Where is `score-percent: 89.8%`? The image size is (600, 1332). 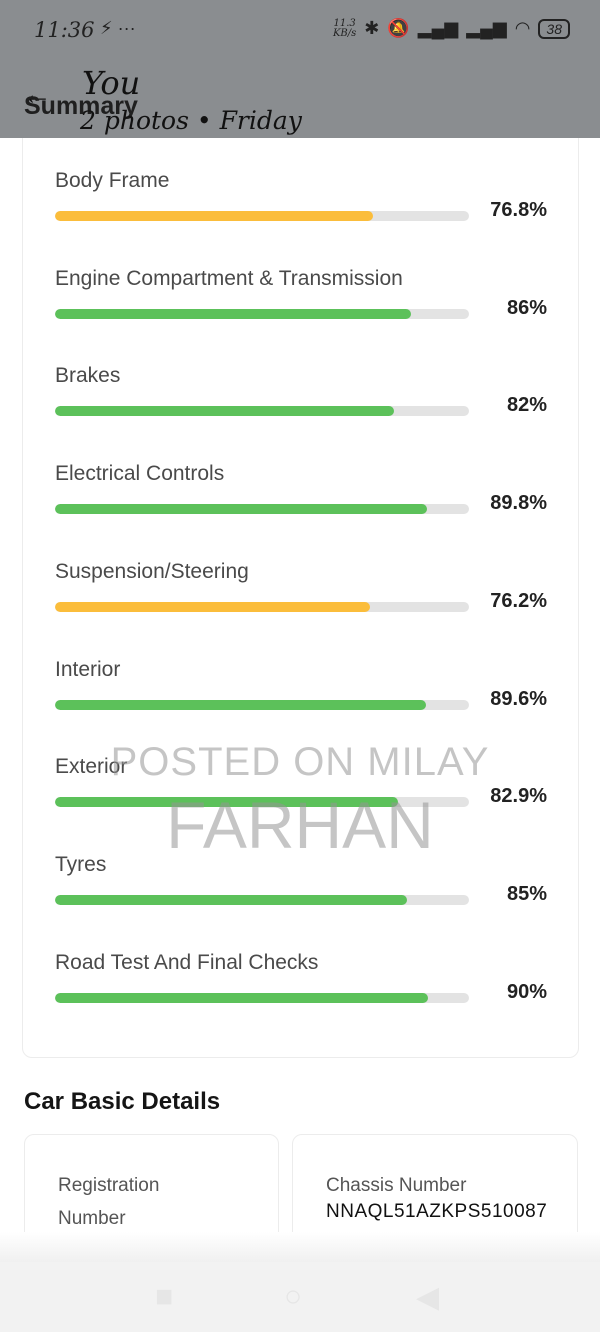
score-percent: 89.8% is located at coordinates (518, 503).